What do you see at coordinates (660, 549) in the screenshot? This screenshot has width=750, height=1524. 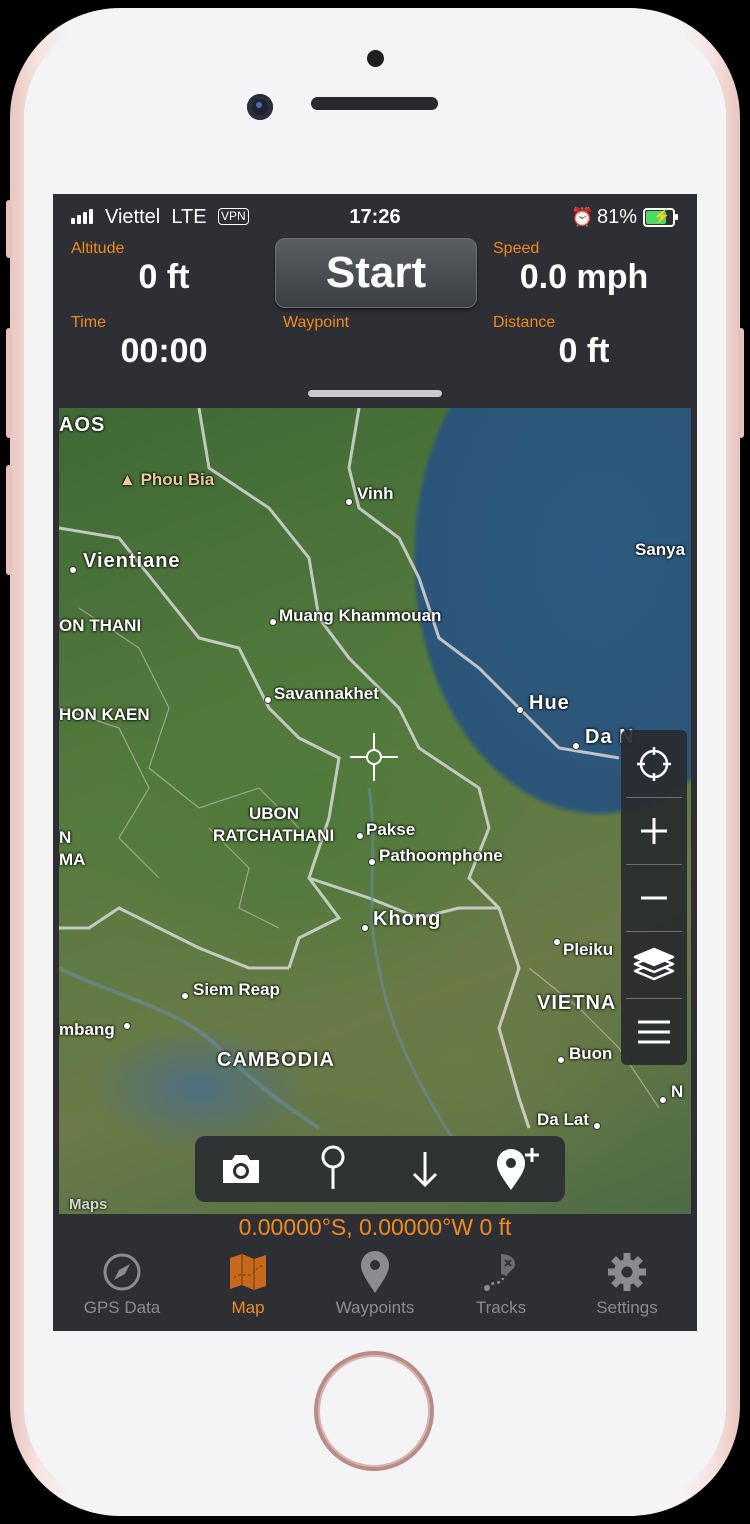 I see `map-label-sanya: Sanya` at bounding box center [660, 549].